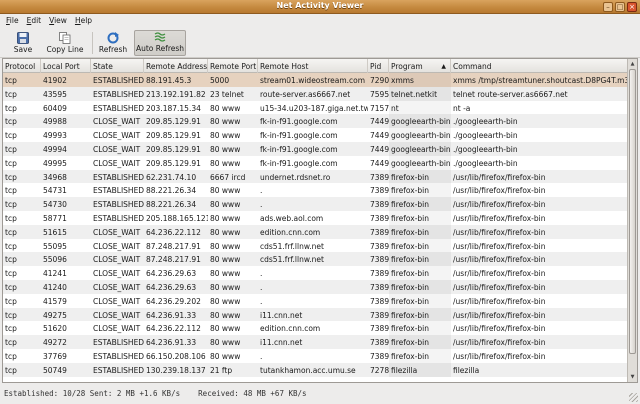  Describe the element at coordinates (220, 80) in the screenshot. I see `cell-remote-port: 5000` at that location.